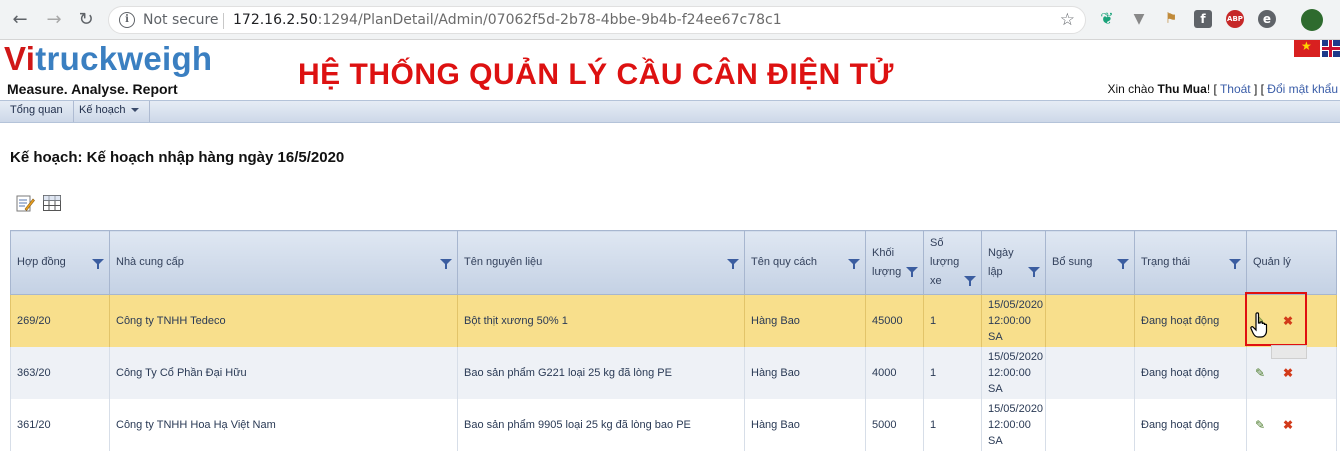  Describe the element at coordinates (60, 372) in the screenshot. I see `cell-contract: 363/20` at that location.